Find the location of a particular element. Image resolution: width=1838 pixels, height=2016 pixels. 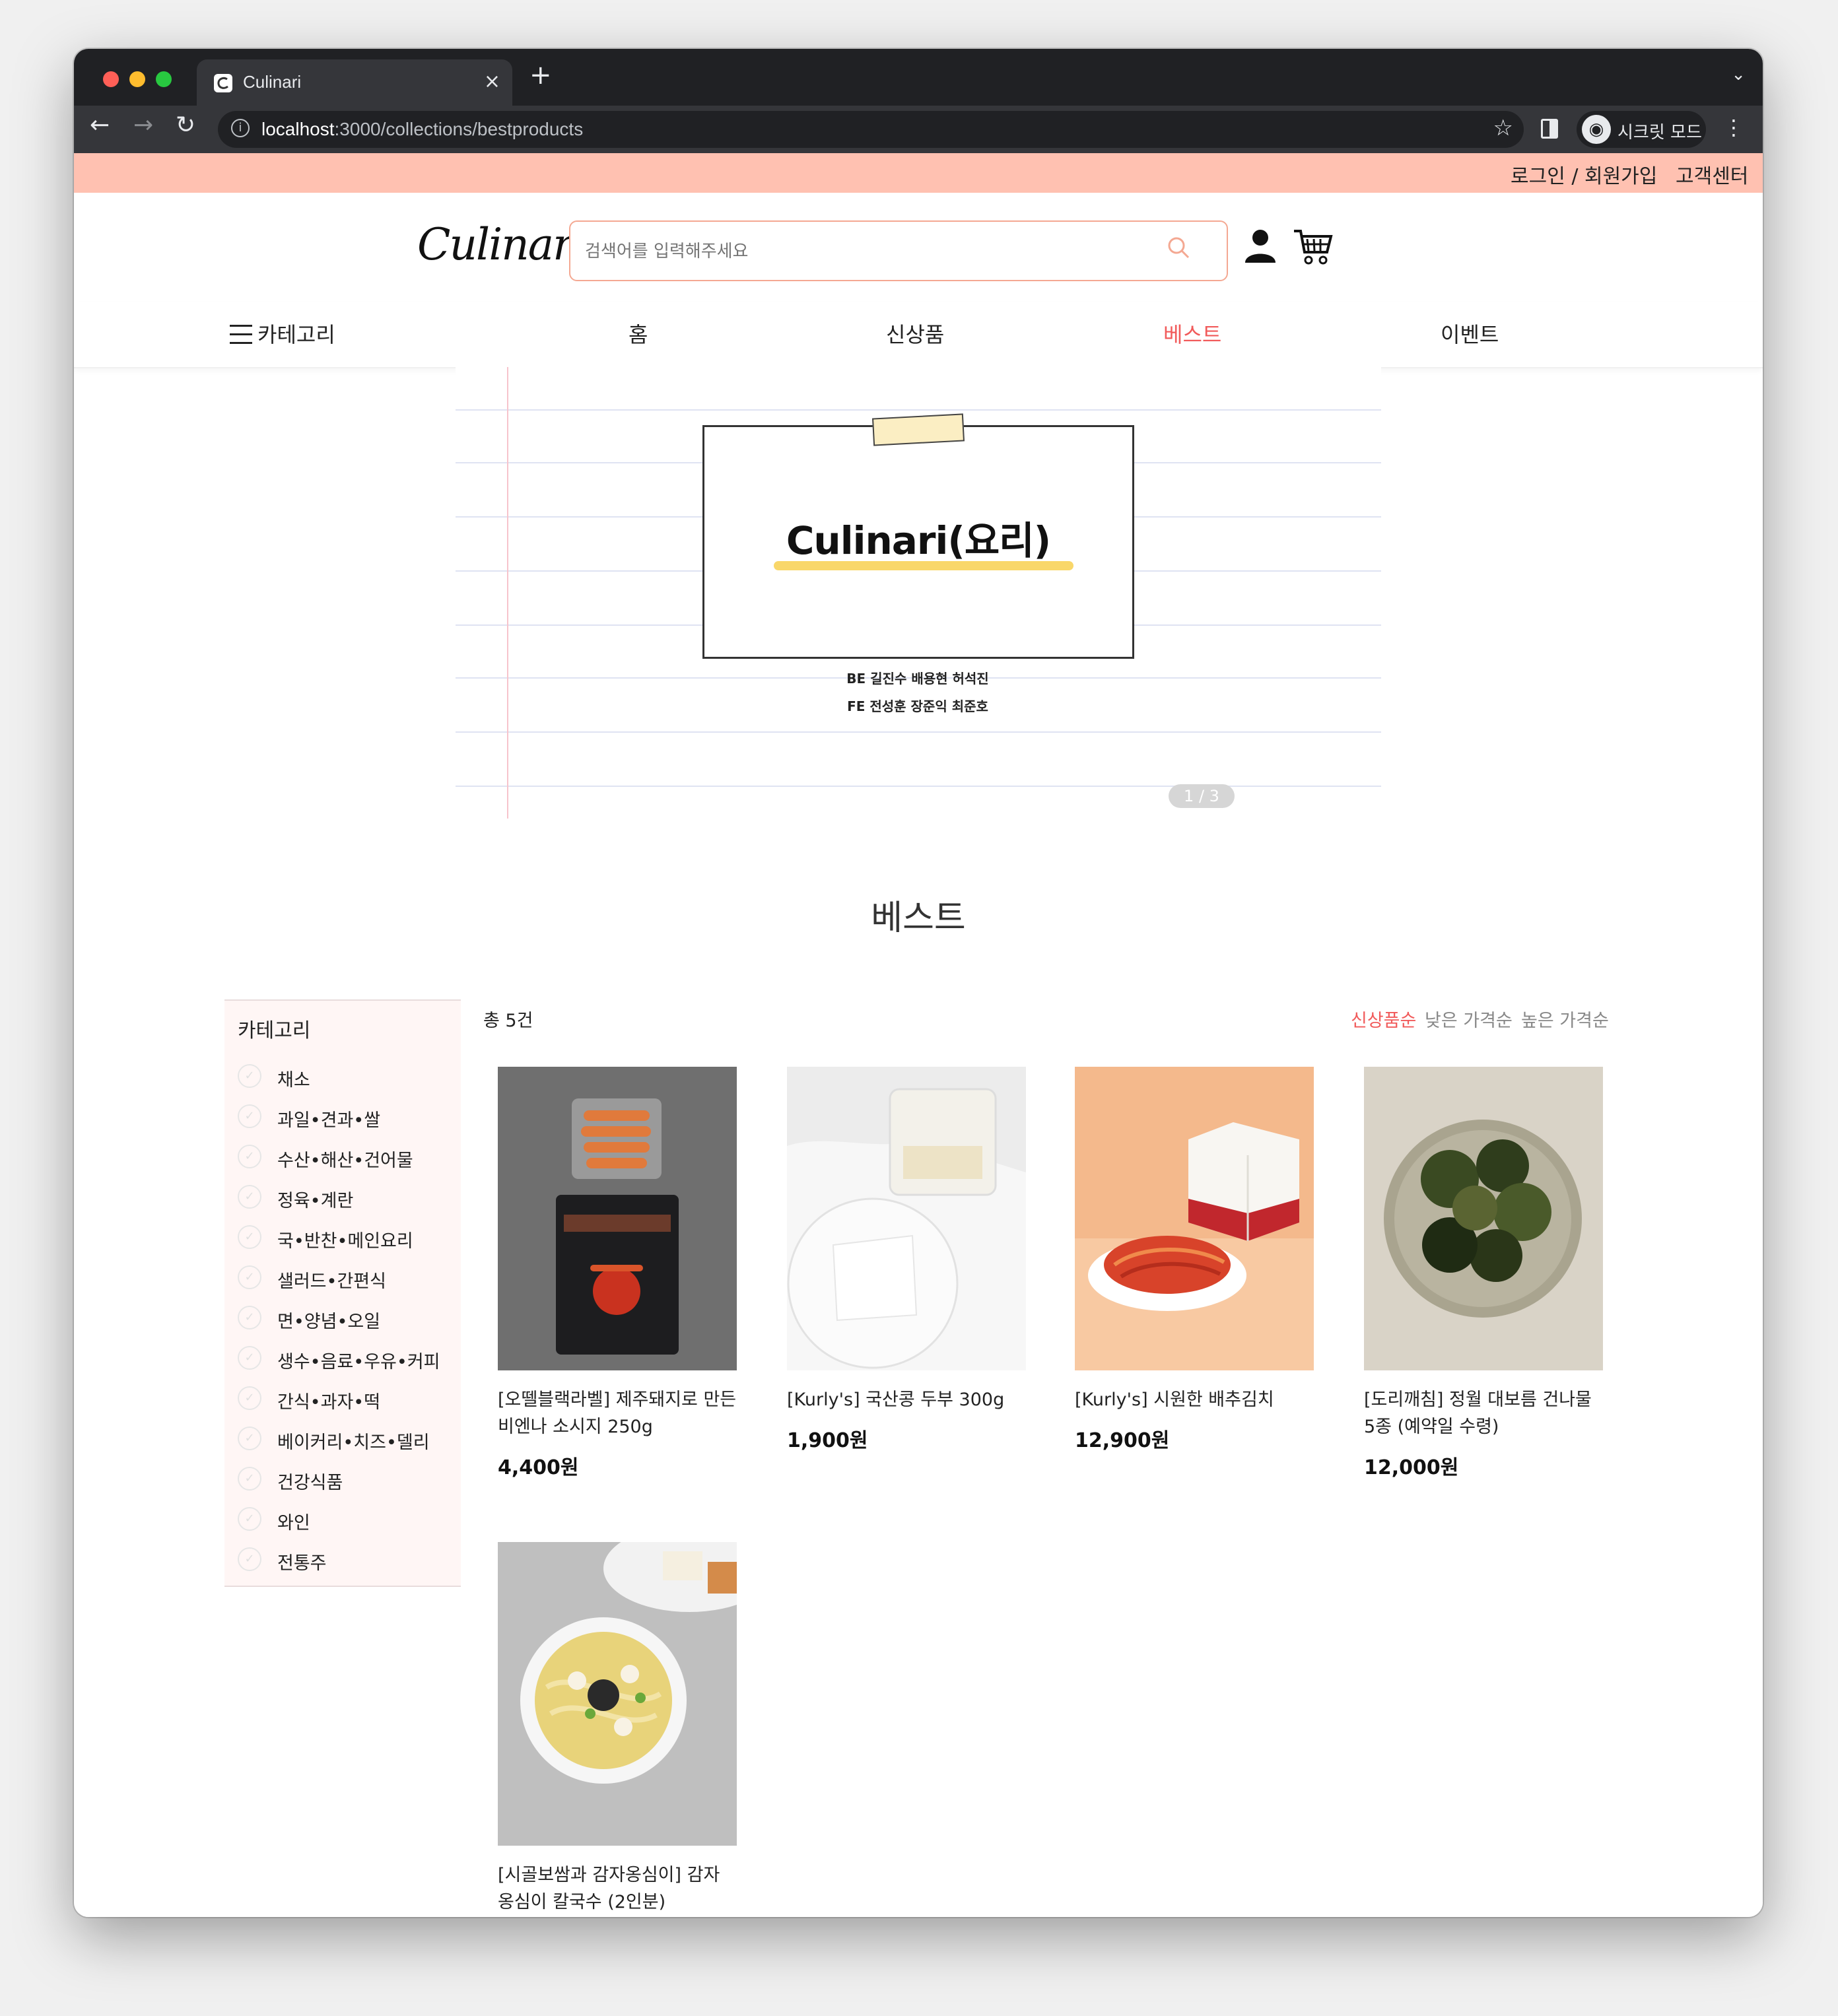

search-box is located at coordinates (899, 250).